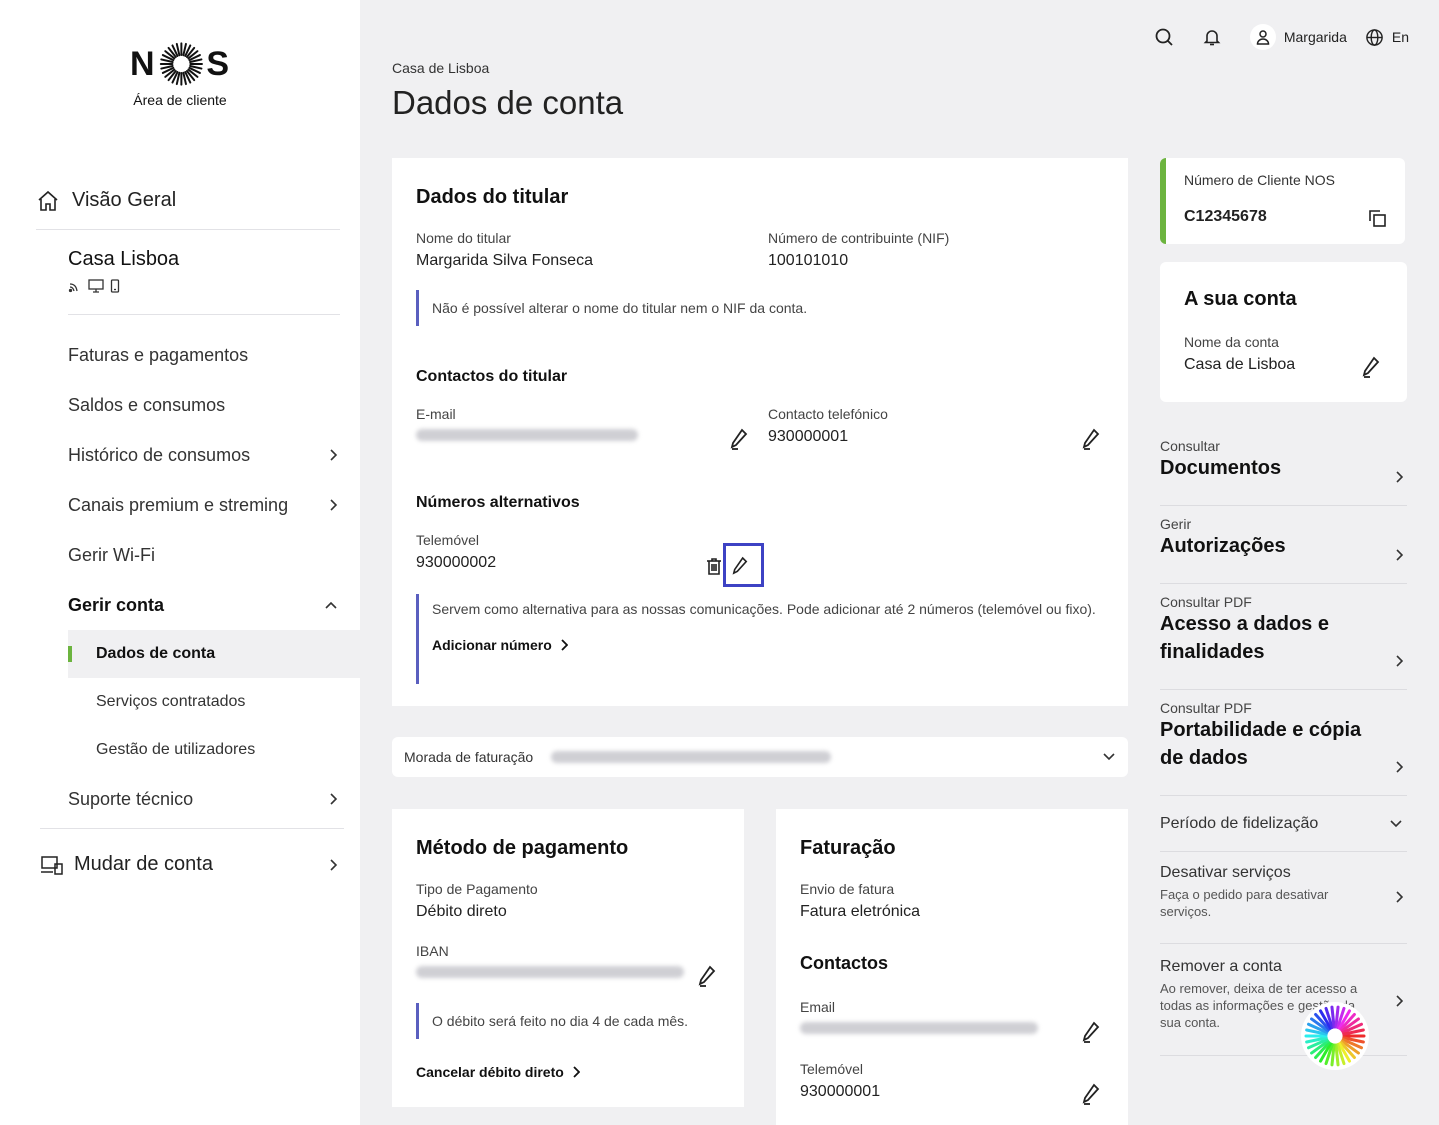  What do you see at coordinates (550, 972) in the screenshot?
I see `iban-redacted` at bounding box center [550, 972].